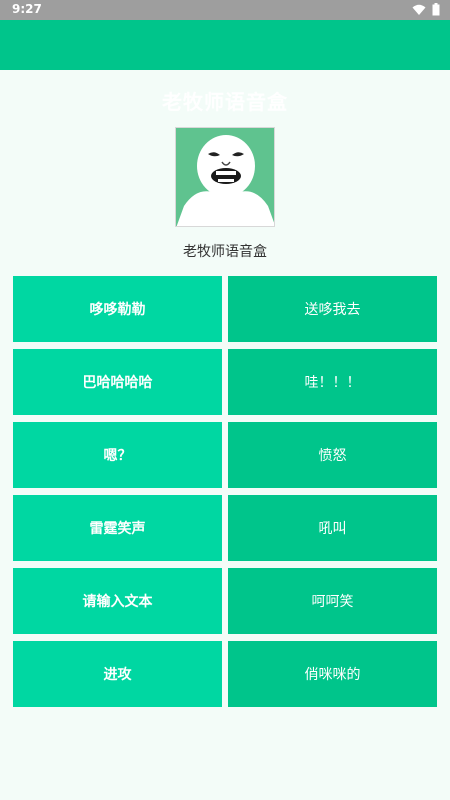 The width and height of the screenshot is (450, 800). Describe the element at coordinates (225, 252) in the screenshot. I see `app-name: 老牧师语音盒` at that location.